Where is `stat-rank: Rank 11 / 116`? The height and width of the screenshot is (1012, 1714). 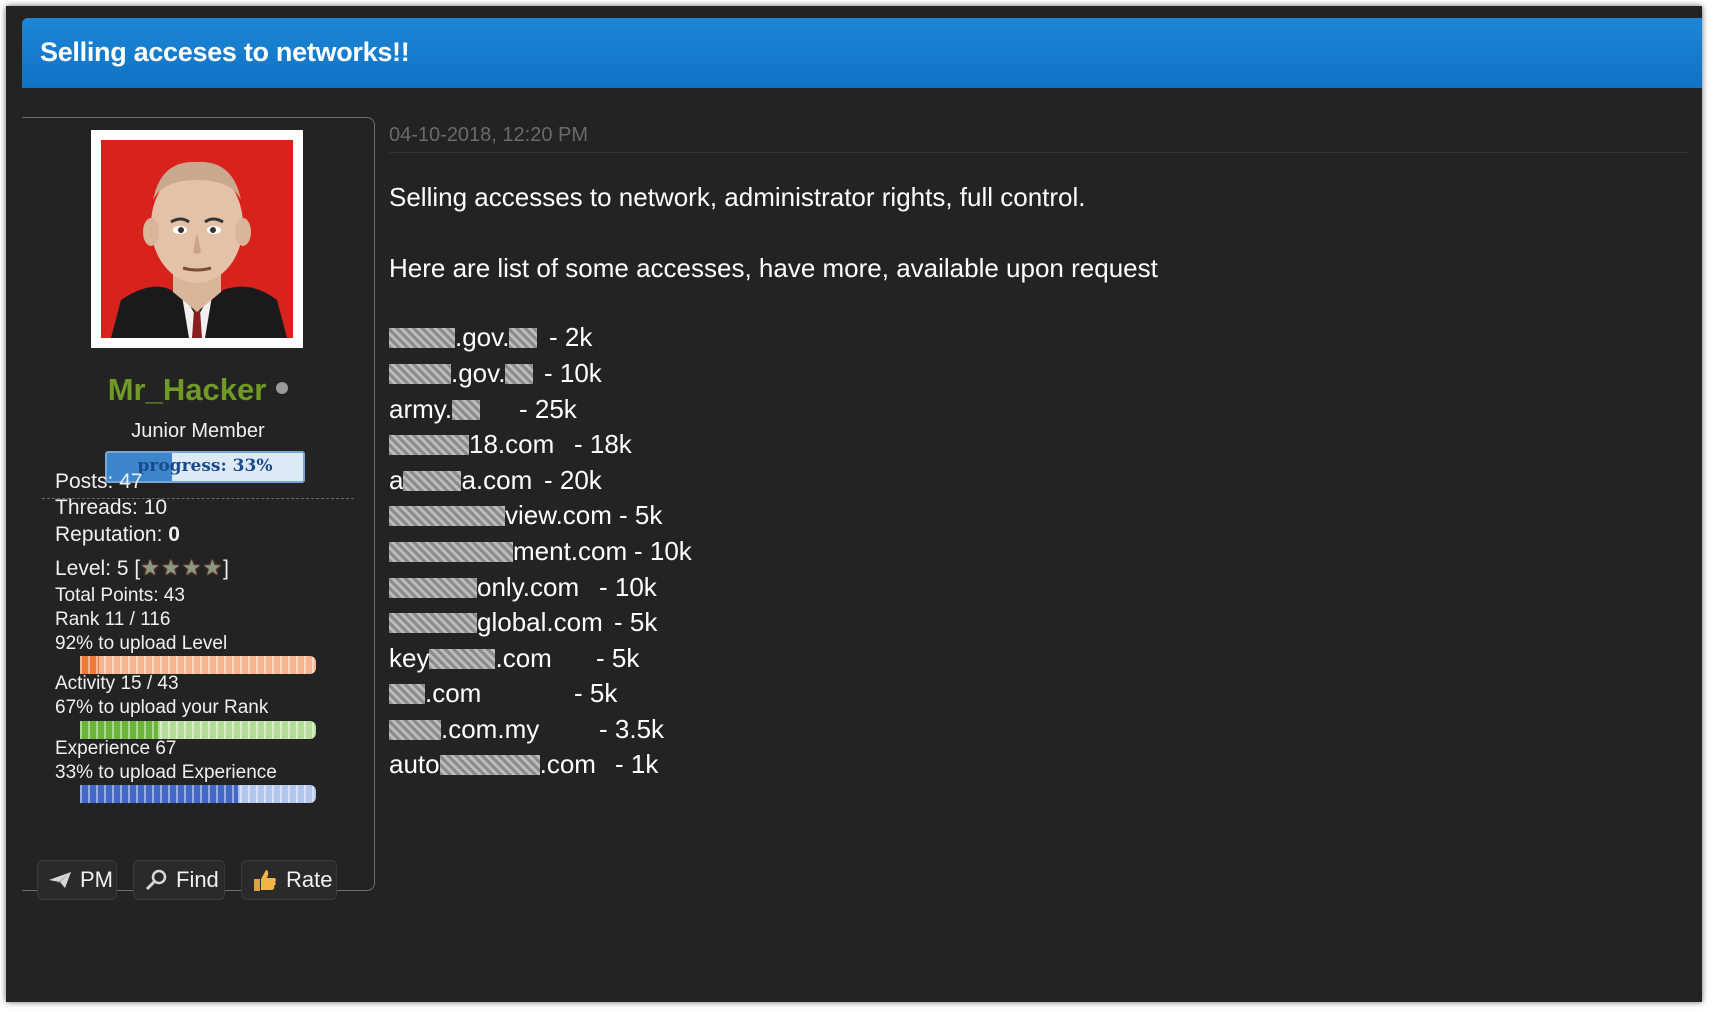
stat-rank: Rank 11 / 116 is located at coordinates (113, 619).